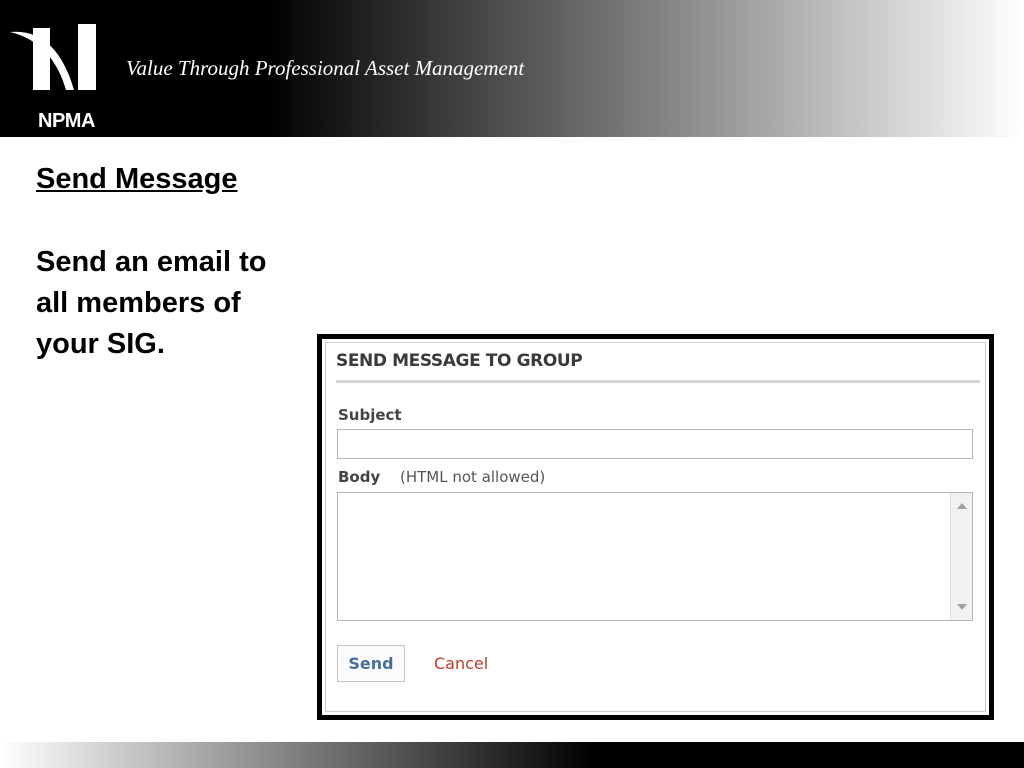 The image size is (1024, 768). Describe the element at coordinates (658, 381) in the screenshot. I see `dialog-divider` at that location.